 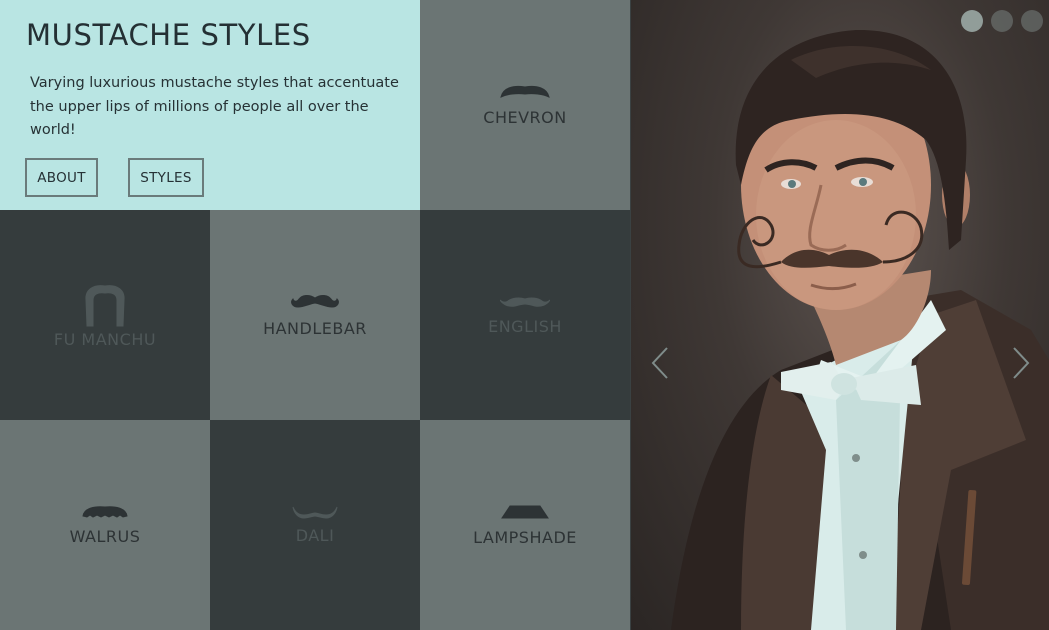 I want to click on tile-label: DALI, so click(x=315, y=535).